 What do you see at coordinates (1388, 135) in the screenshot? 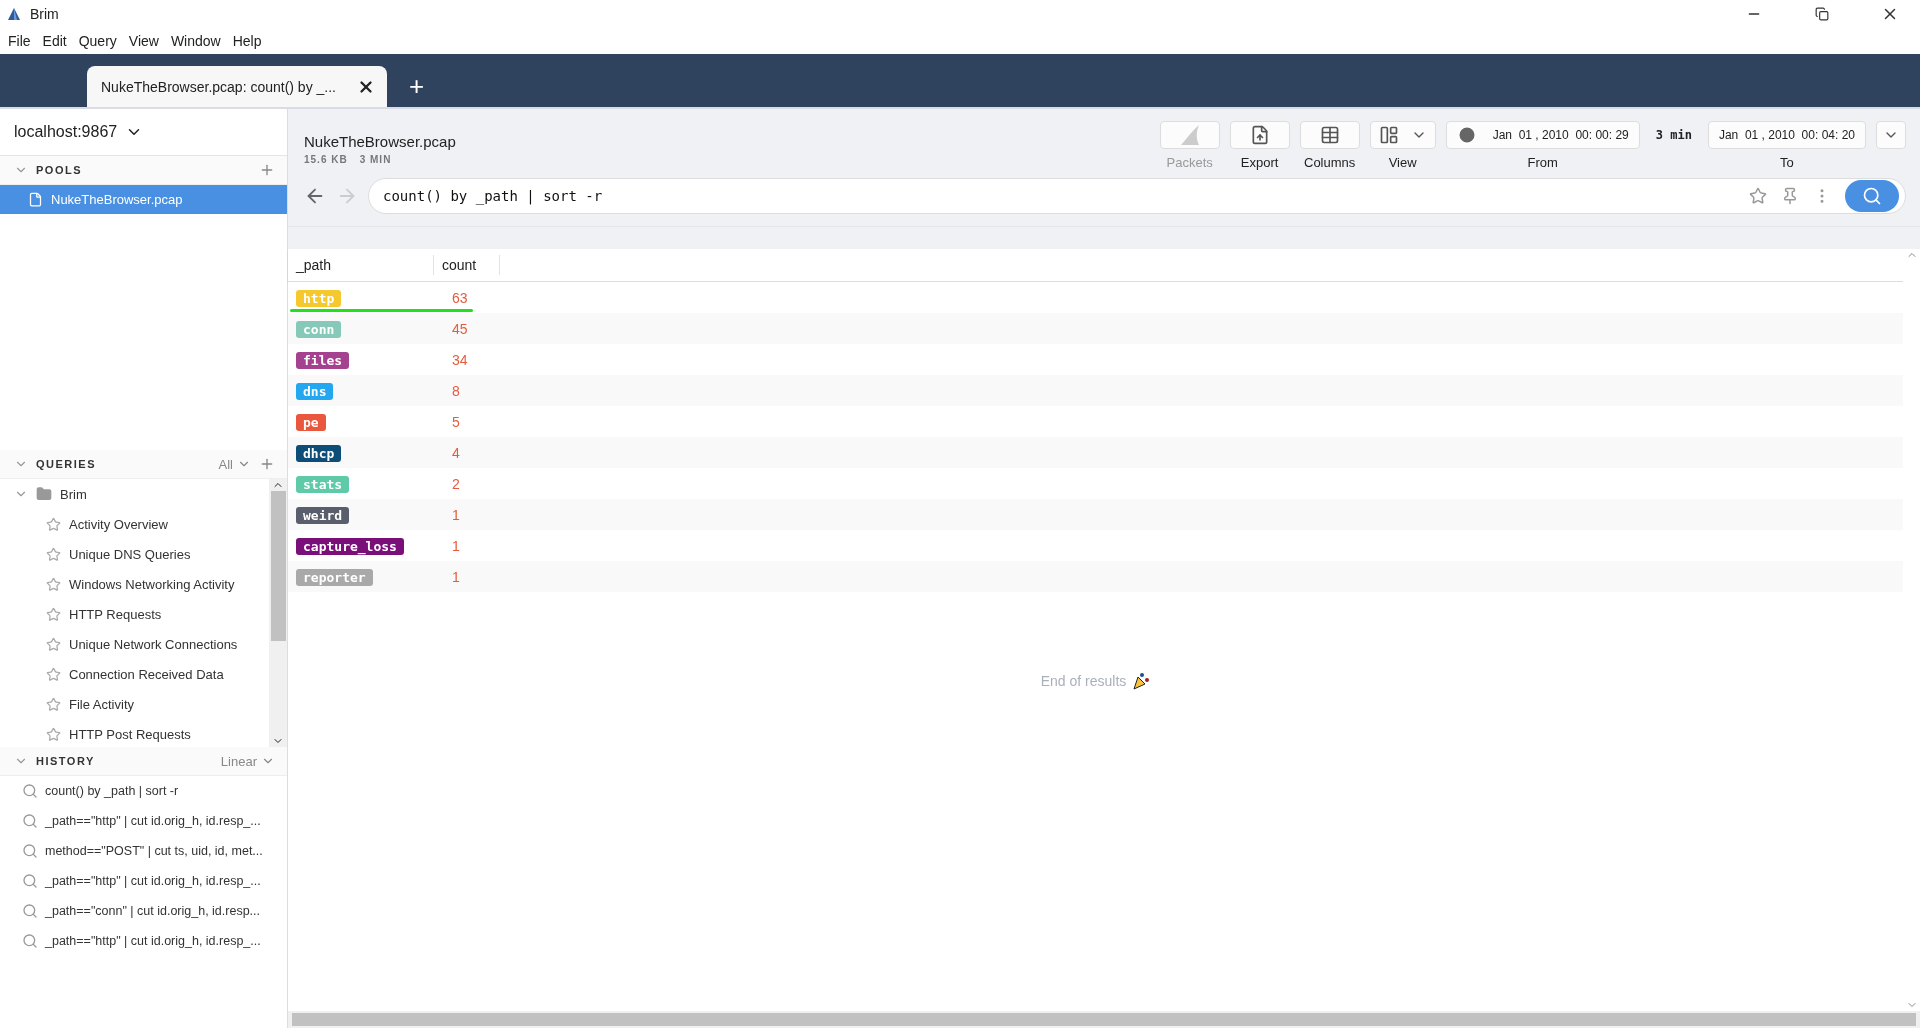
I see `layout-icon` at bounding box center [1388, 135].